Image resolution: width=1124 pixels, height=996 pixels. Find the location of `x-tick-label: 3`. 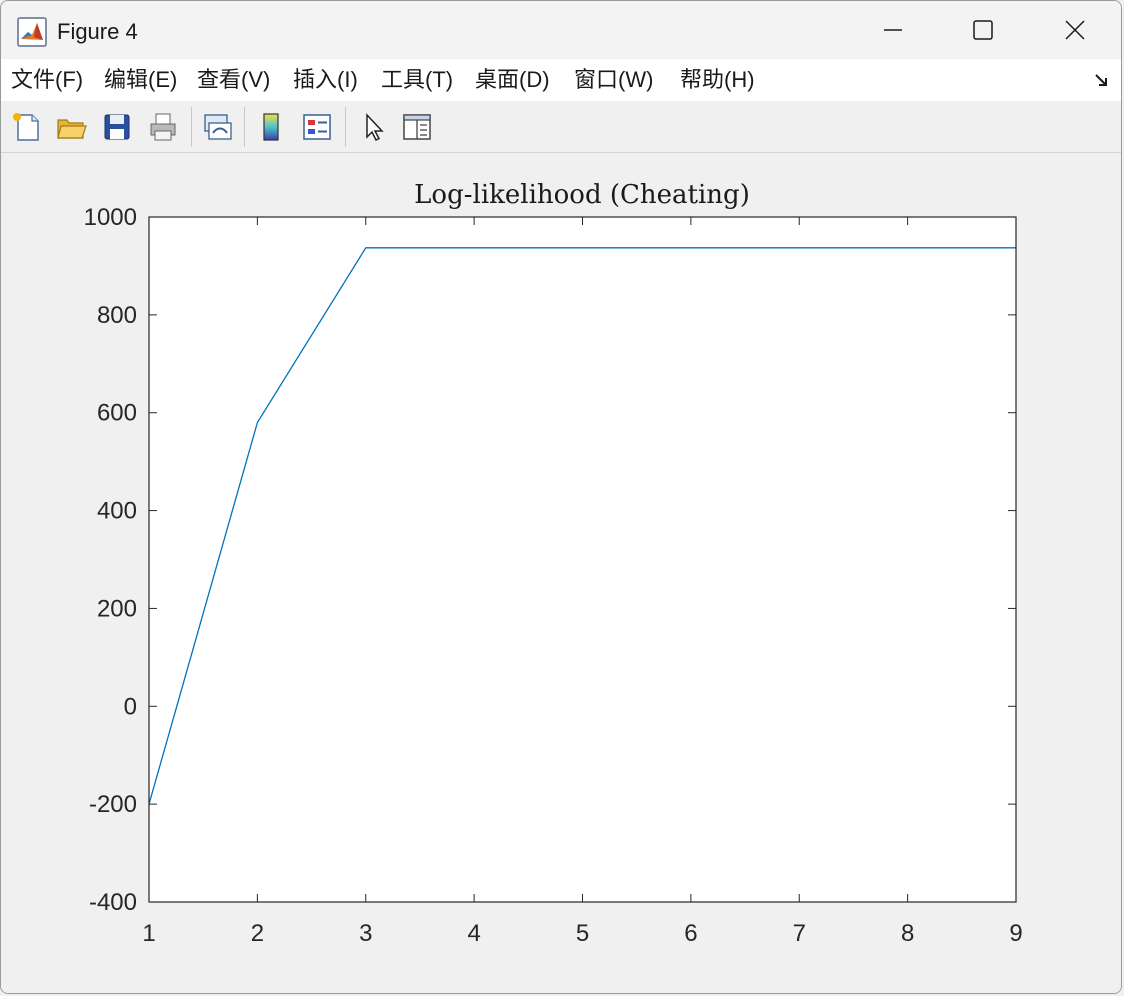

x-tick-label: 3 is located at coordinates (365, 933).